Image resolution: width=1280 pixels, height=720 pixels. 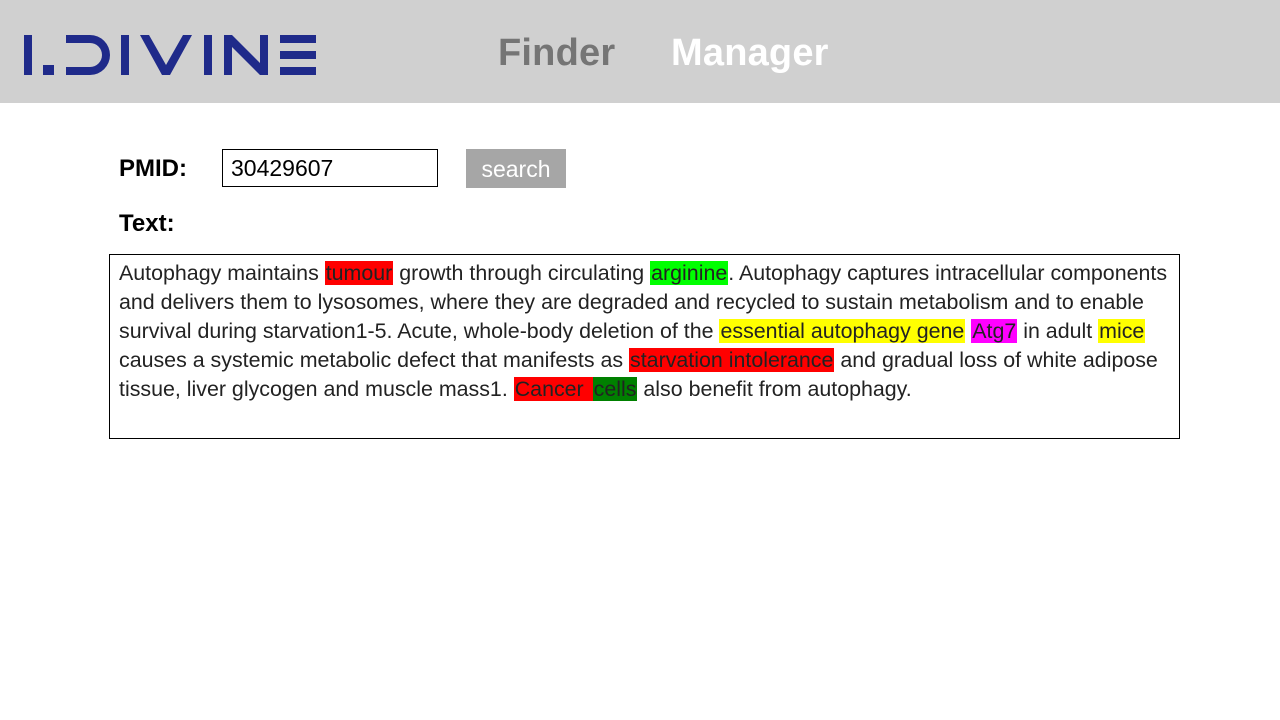 I want to click on entity-highlight-yellow: mice, so click(x=1122, y=331).